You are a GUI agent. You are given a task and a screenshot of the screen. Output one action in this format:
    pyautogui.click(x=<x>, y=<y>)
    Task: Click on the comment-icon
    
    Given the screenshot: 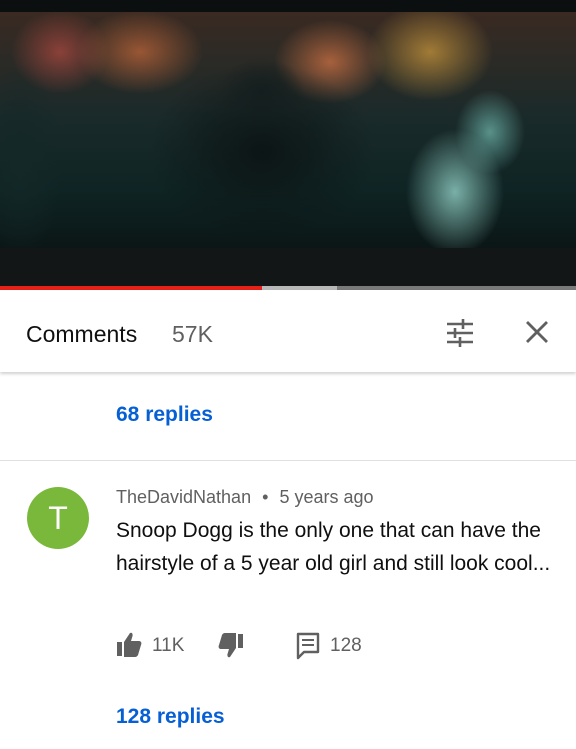 What is the action you would take?
    pyautogui.click(x=308, y=646)
    